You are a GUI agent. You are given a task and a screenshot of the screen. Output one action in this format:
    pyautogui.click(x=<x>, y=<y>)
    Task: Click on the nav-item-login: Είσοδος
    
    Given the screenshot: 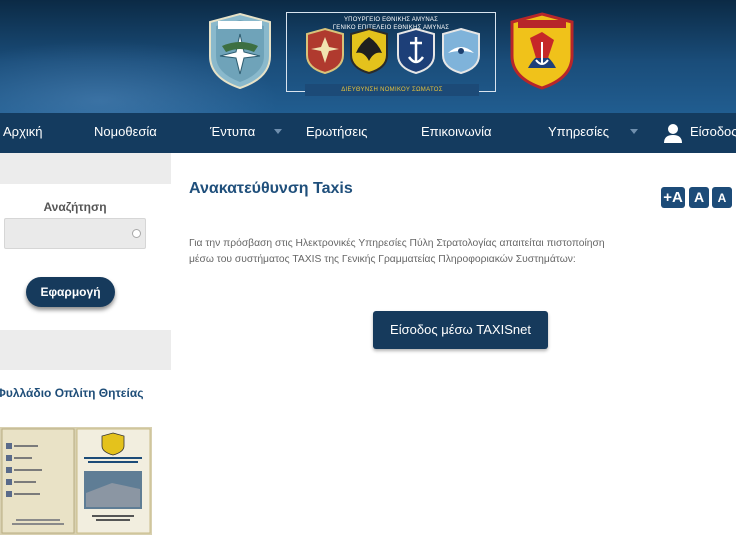 What is the action you would take?
    pyautogui.click(x=713, y=133)
    